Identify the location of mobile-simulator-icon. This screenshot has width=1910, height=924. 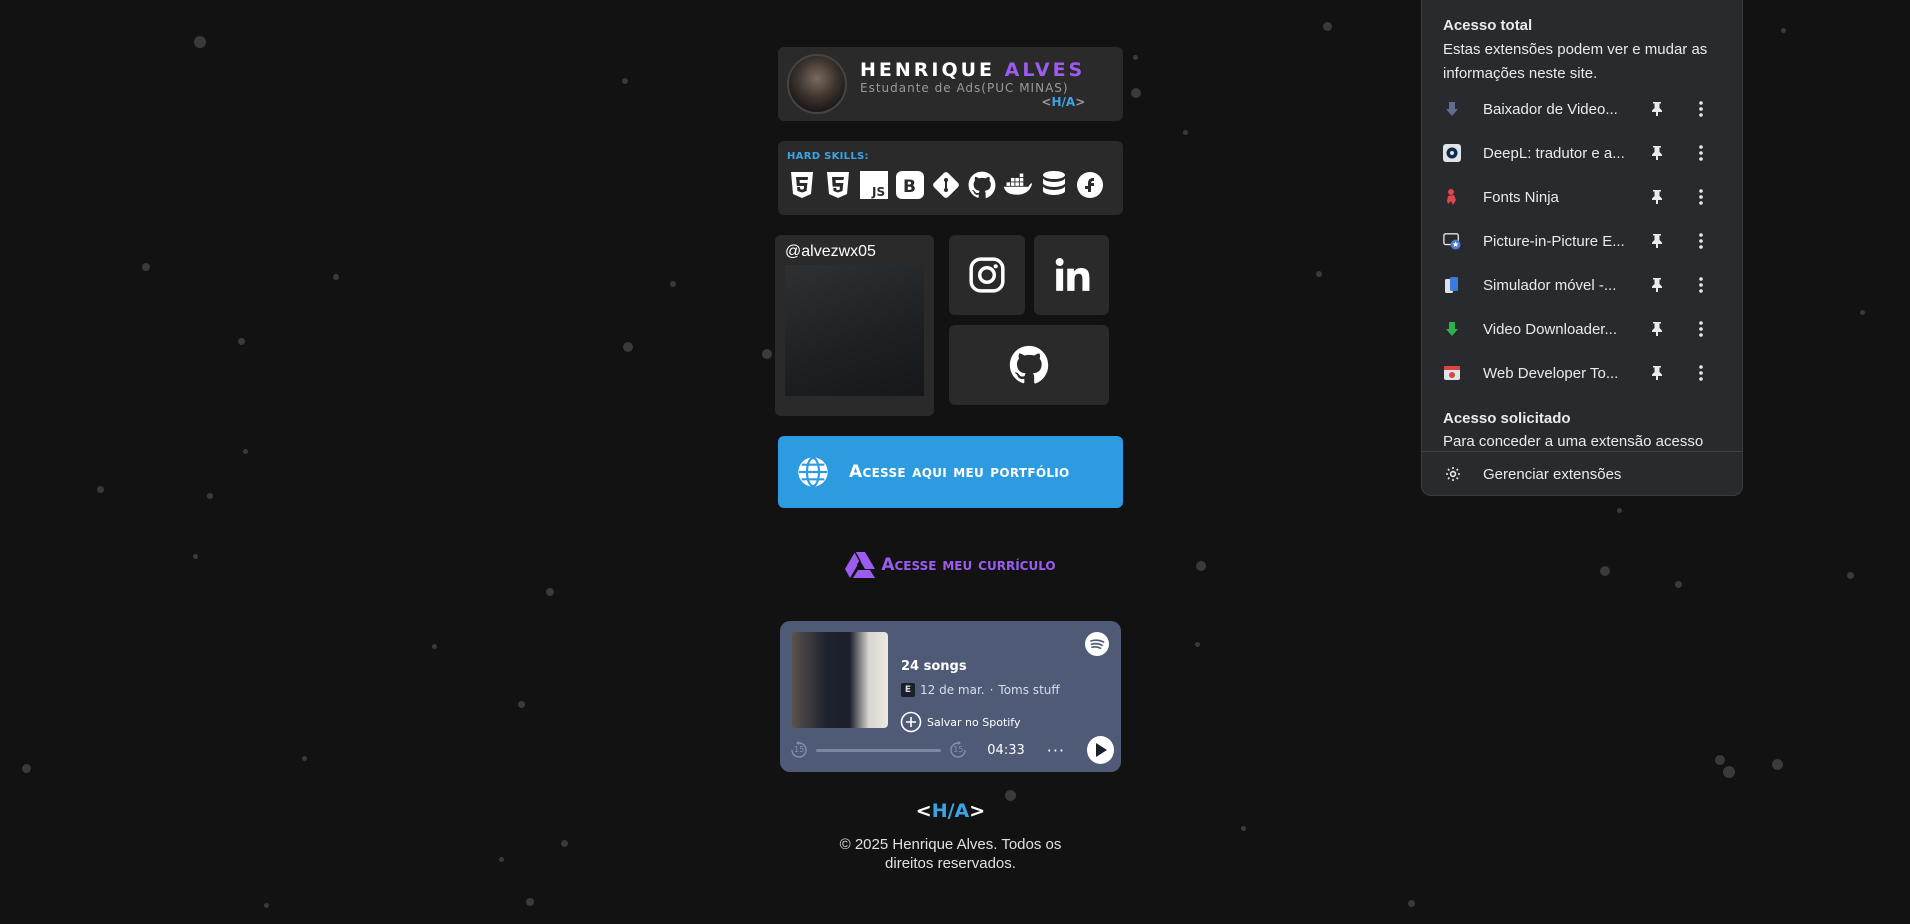
(1452, 285).